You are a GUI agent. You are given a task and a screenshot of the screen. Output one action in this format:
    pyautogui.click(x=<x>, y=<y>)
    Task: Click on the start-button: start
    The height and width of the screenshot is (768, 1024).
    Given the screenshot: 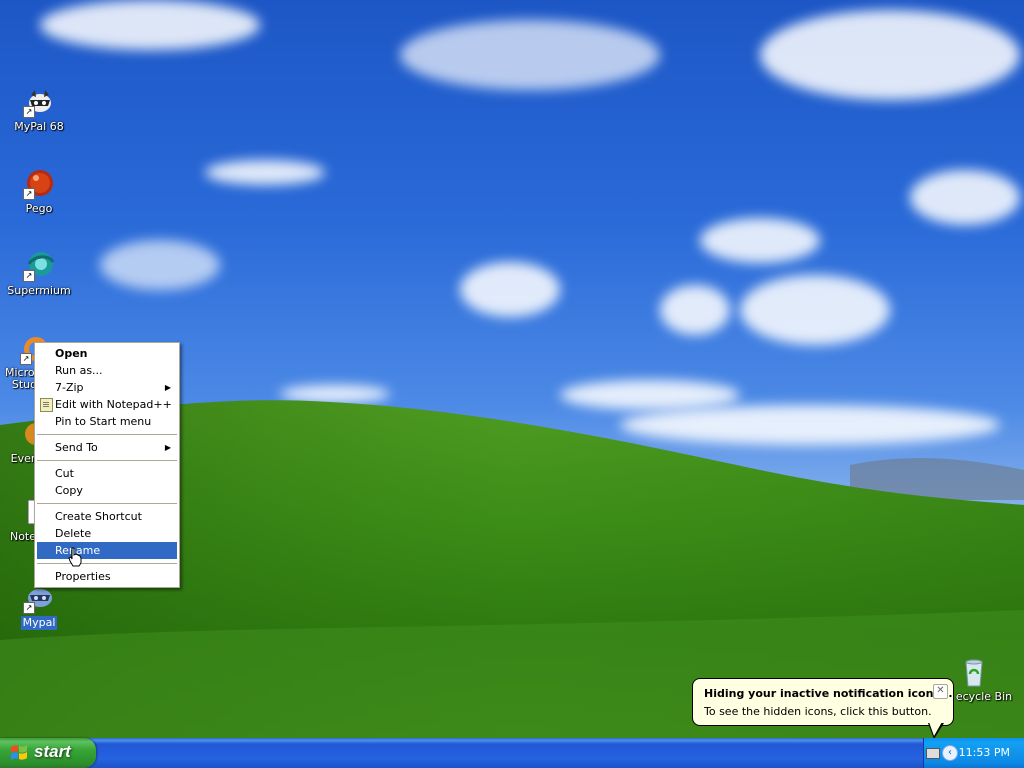 What is the action you would take?
    pyautogui.click(x=48, y=753)
    